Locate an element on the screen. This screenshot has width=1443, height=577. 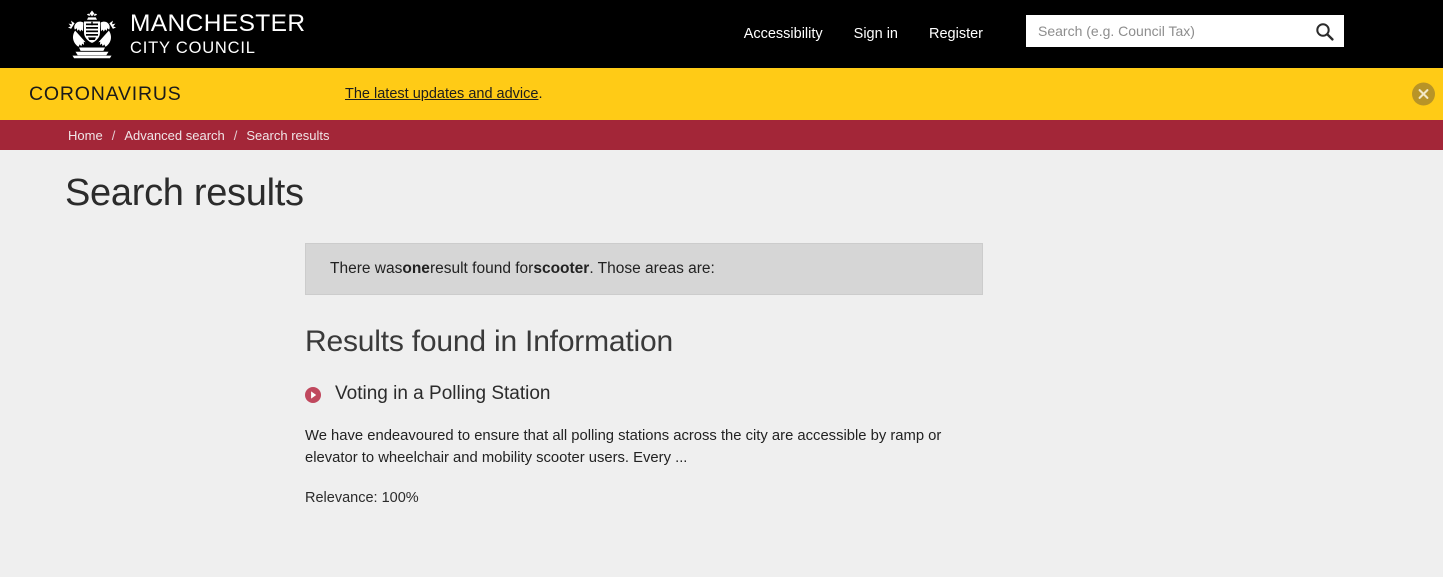
breadcrumb-item-advanced-search: Advanced search is located at coordinates (174, 135).